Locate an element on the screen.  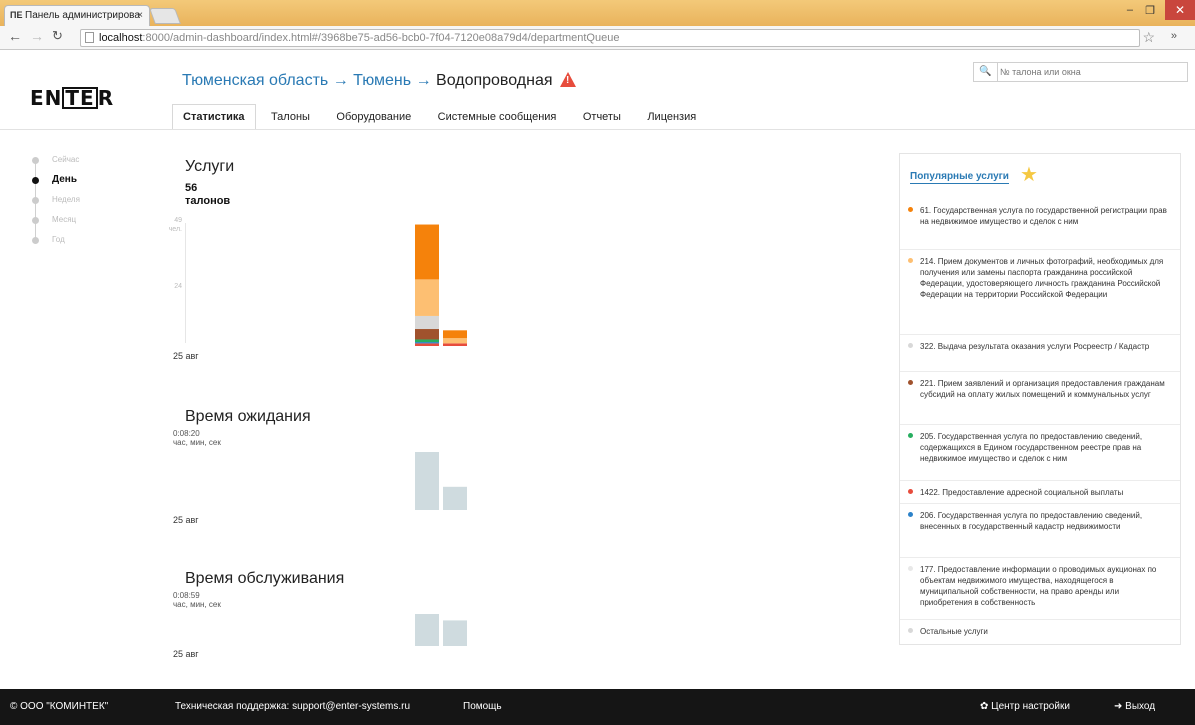
close-tab-icon: × is located at coordinates (140, 15).